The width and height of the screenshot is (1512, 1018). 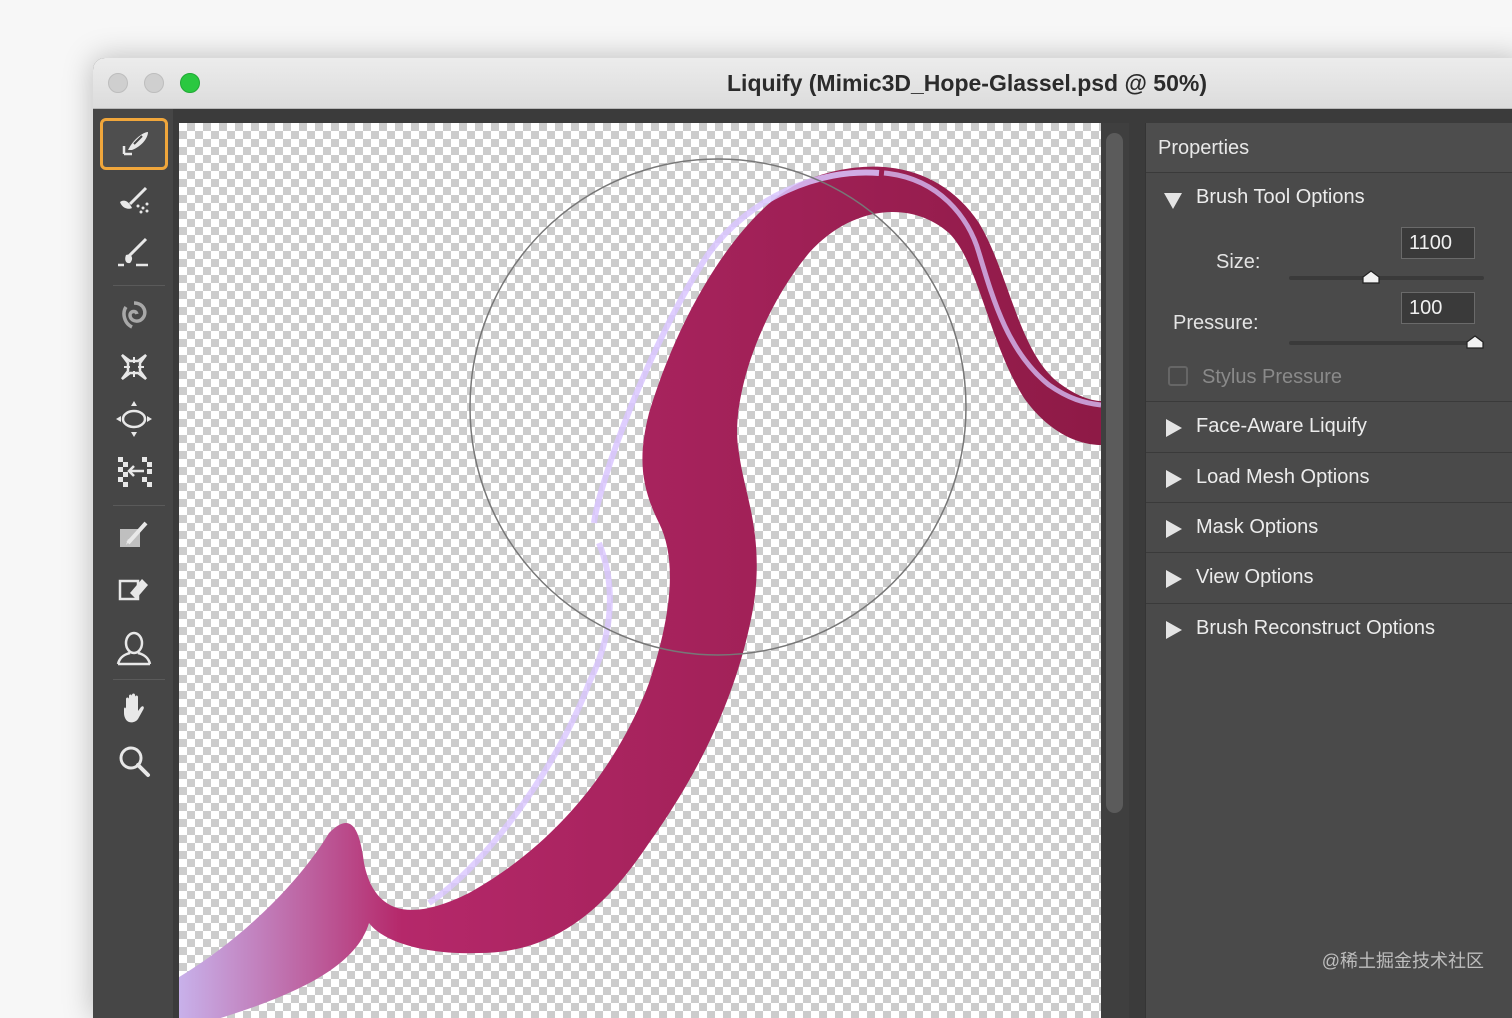 I want to click on expanded-triangle-icon, so click(x=1173, y=201).